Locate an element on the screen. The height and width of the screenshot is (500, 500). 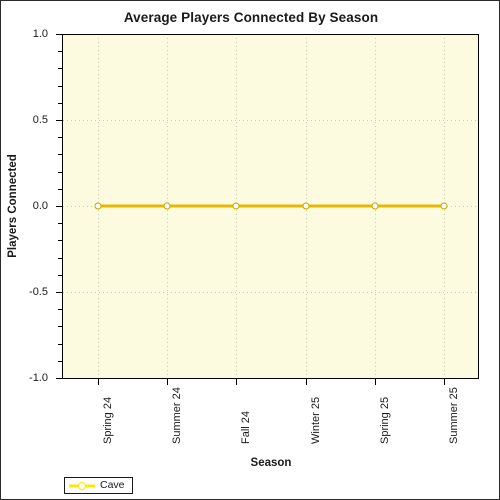
plot-border-right is located at coordinates (478, 206).